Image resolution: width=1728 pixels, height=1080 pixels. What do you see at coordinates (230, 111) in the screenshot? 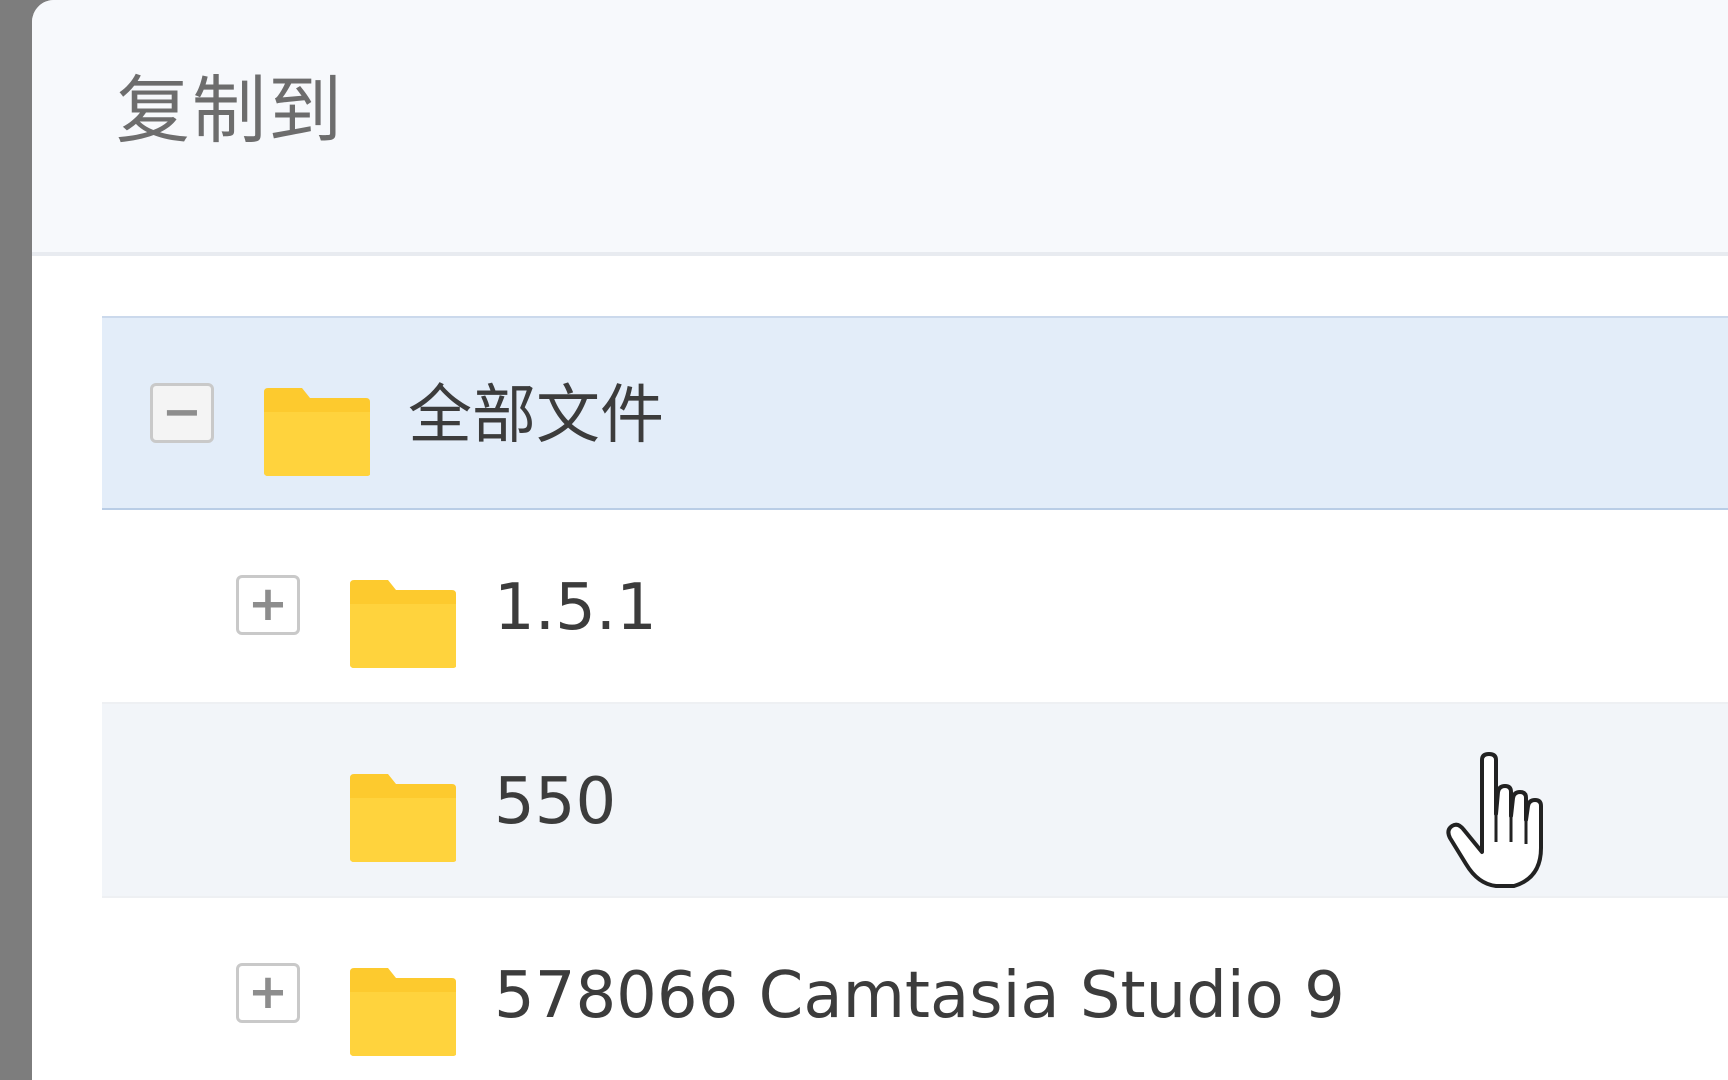
I see `dialog-title: 复制到` at bounding box center [230, 111].